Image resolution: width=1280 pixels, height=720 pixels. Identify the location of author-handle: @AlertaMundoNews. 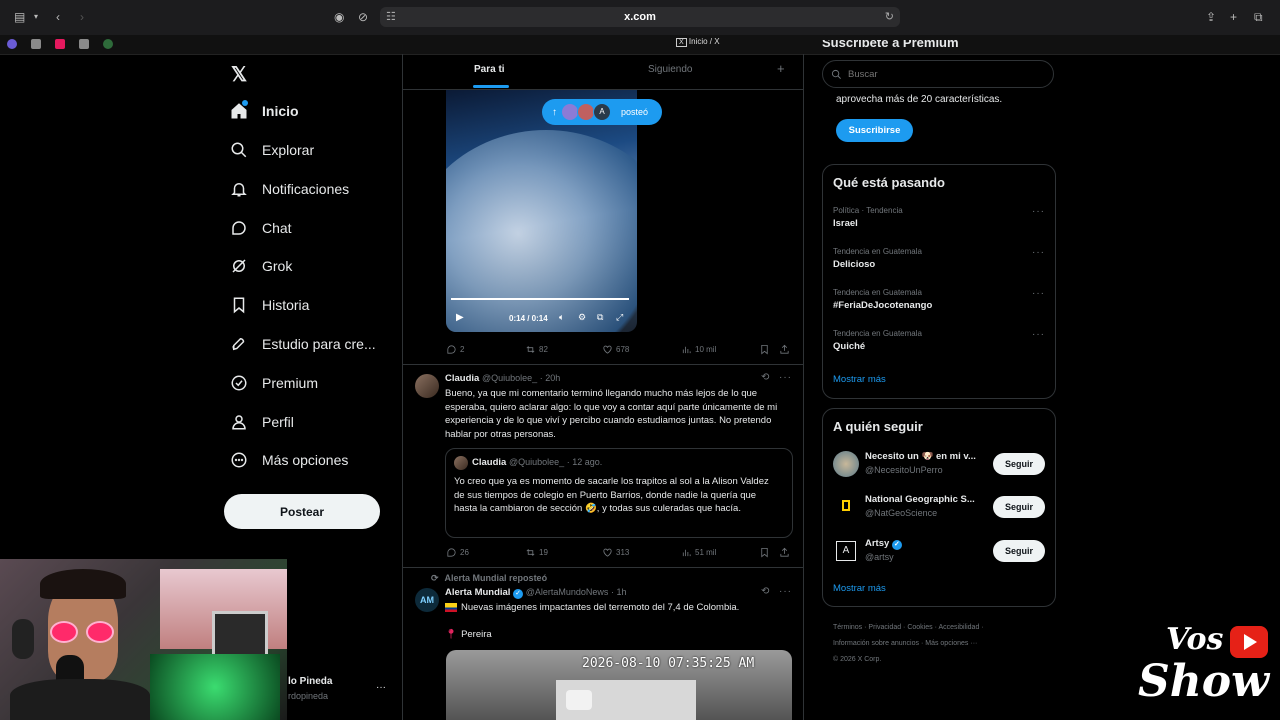
(567, 592).